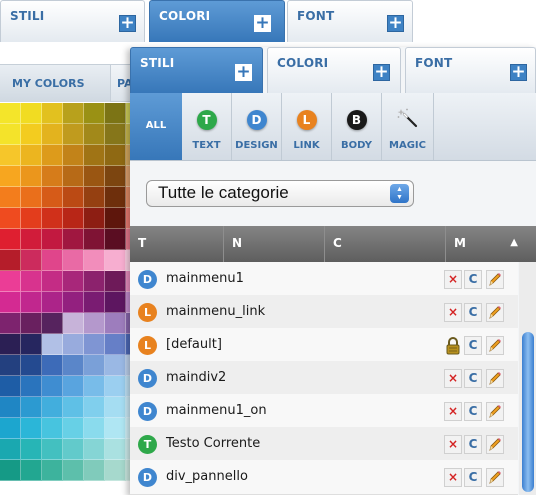 This screenshot has height=495, width=536. Describe the element at coordinates (274, 244) in the screenshot. I see `column-header-name: N` at that location.